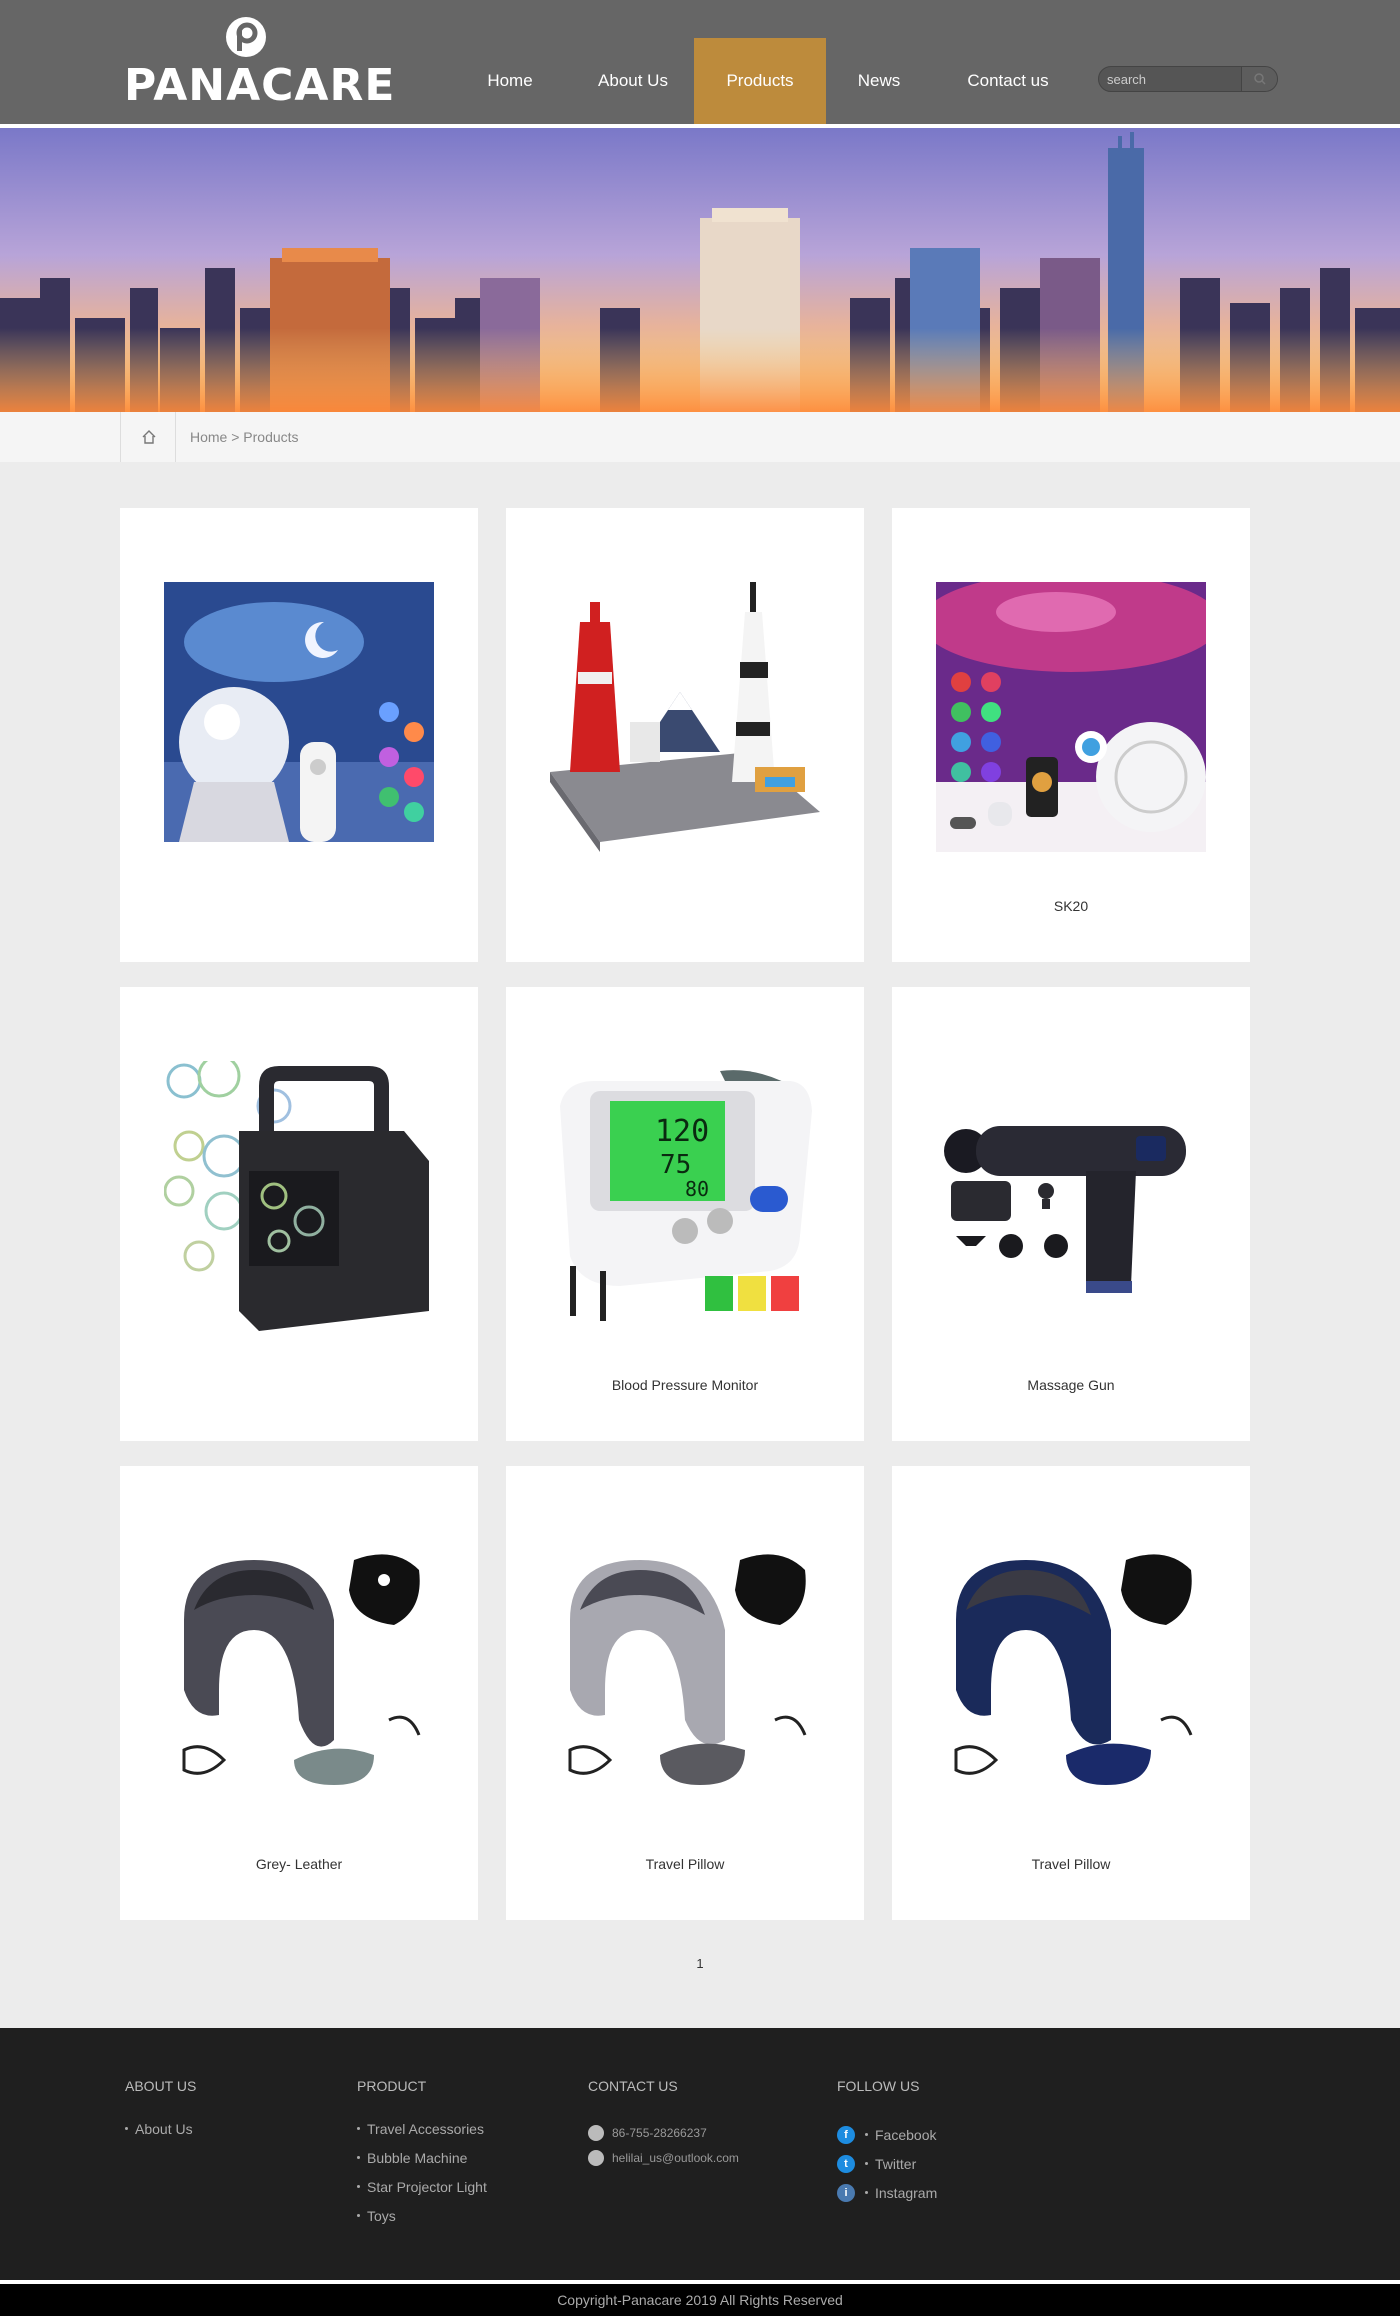 This screenshot has height=2316, width=1400. Describe the element at coordinates (296, 1196) in the screenshot. I see `bubble-machine-image` at that location.